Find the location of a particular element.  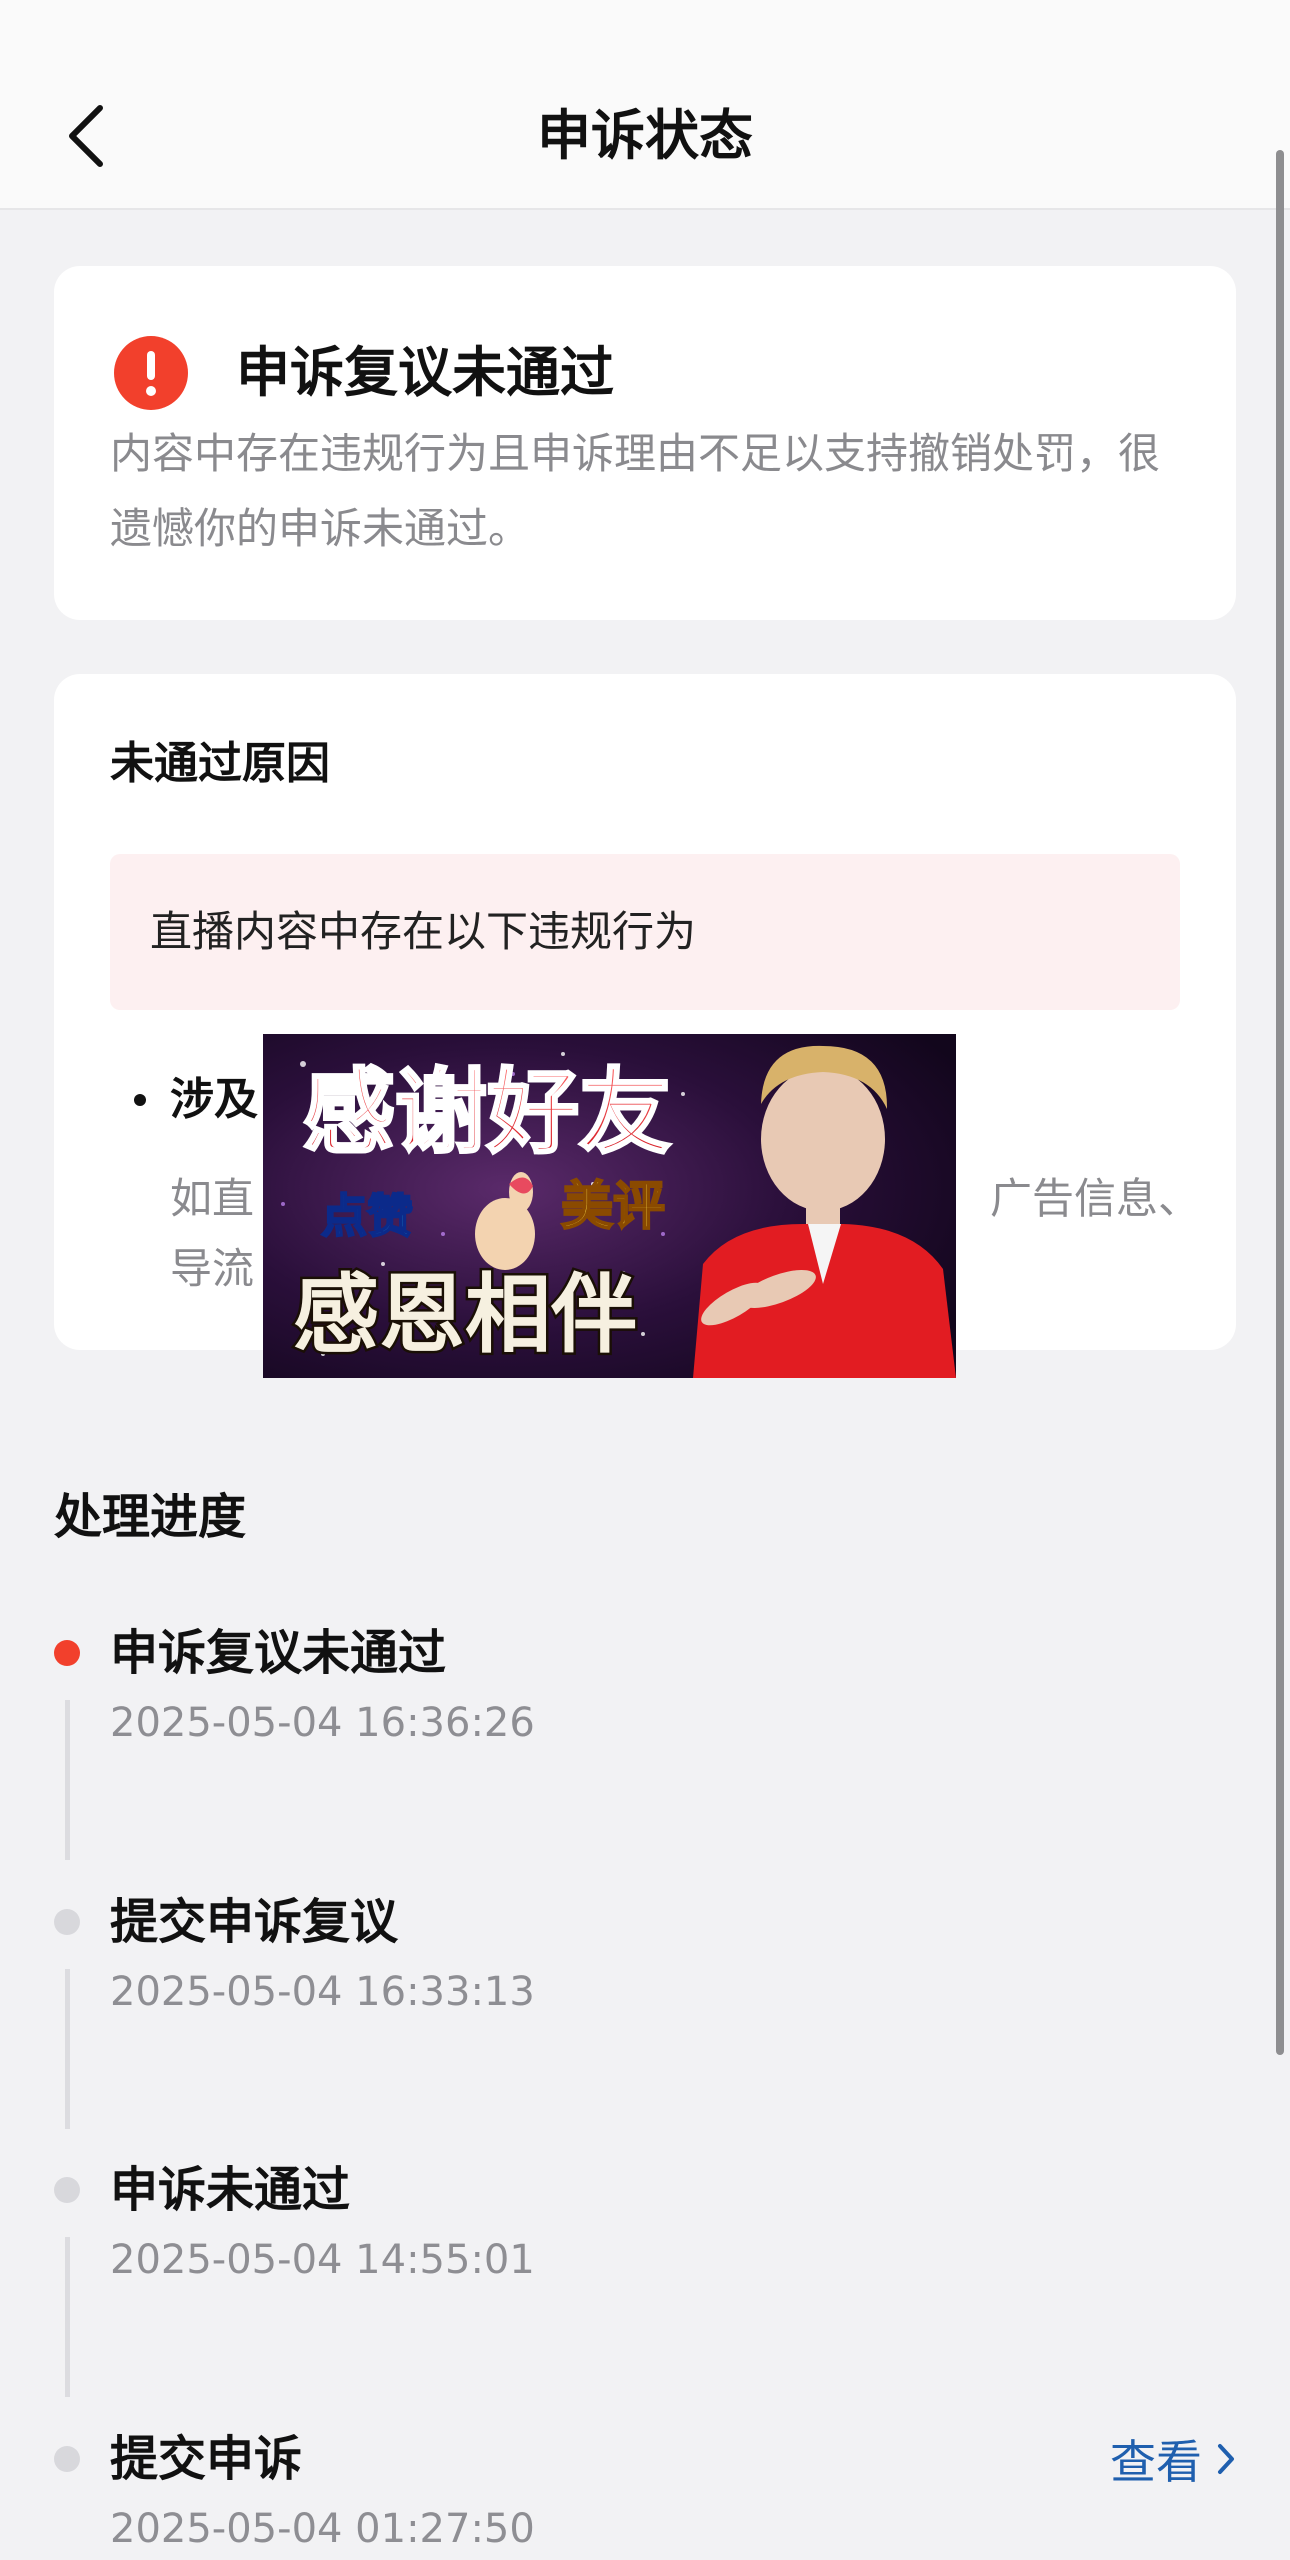

overlay-left-tag: 点赞 is located at coordinates (367, 1216).